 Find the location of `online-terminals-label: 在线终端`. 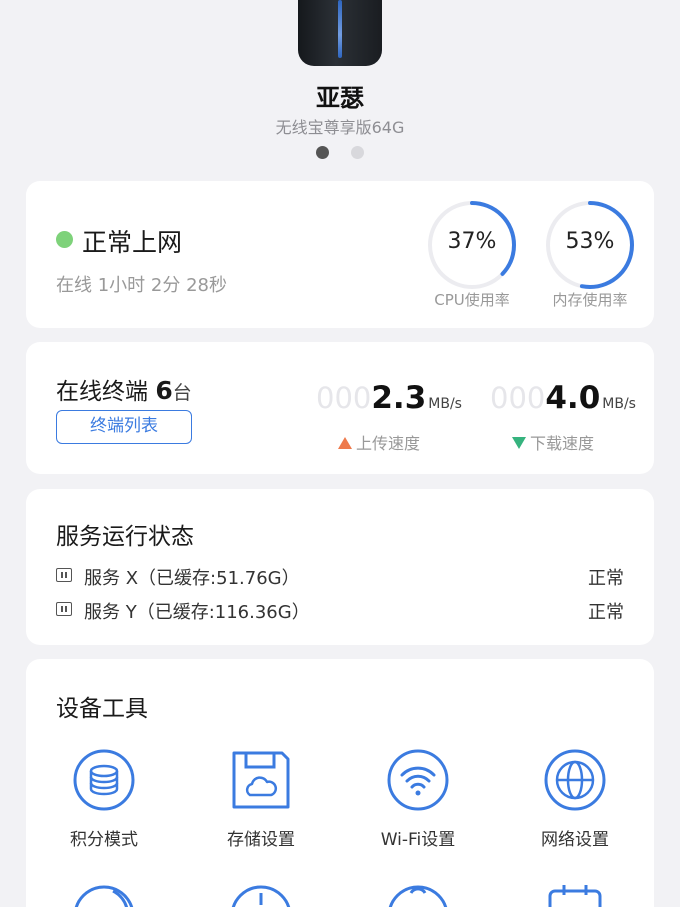

online-terminals-label: 在线终端 is located at coordinates (102, 392).